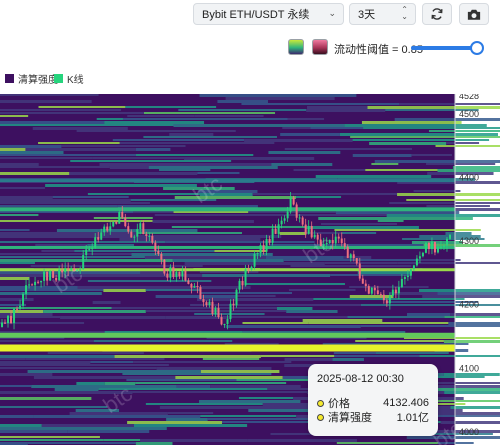 This screenshot has height=445, width=500. What do you see at coordinates (75, 80) in the screenshot?
I see `legend-label: K线` at bounding box center [75, 80].